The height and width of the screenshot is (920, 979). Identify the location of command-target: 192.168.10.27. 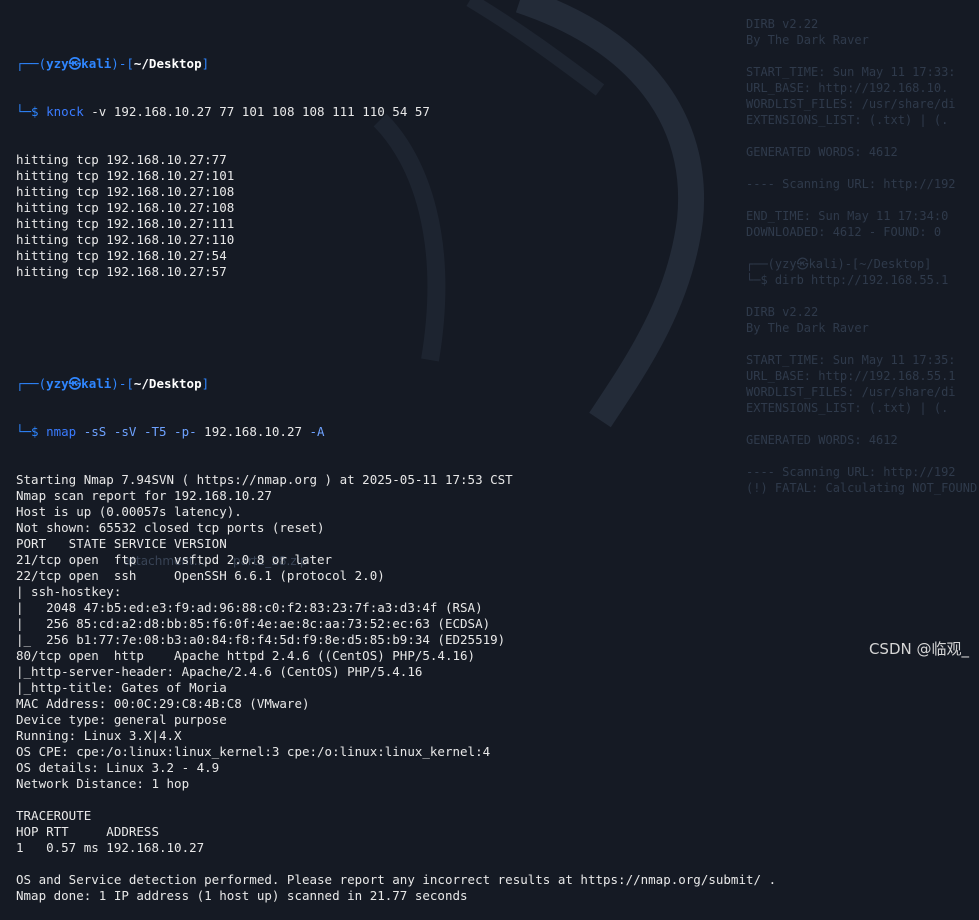
(253, 431).